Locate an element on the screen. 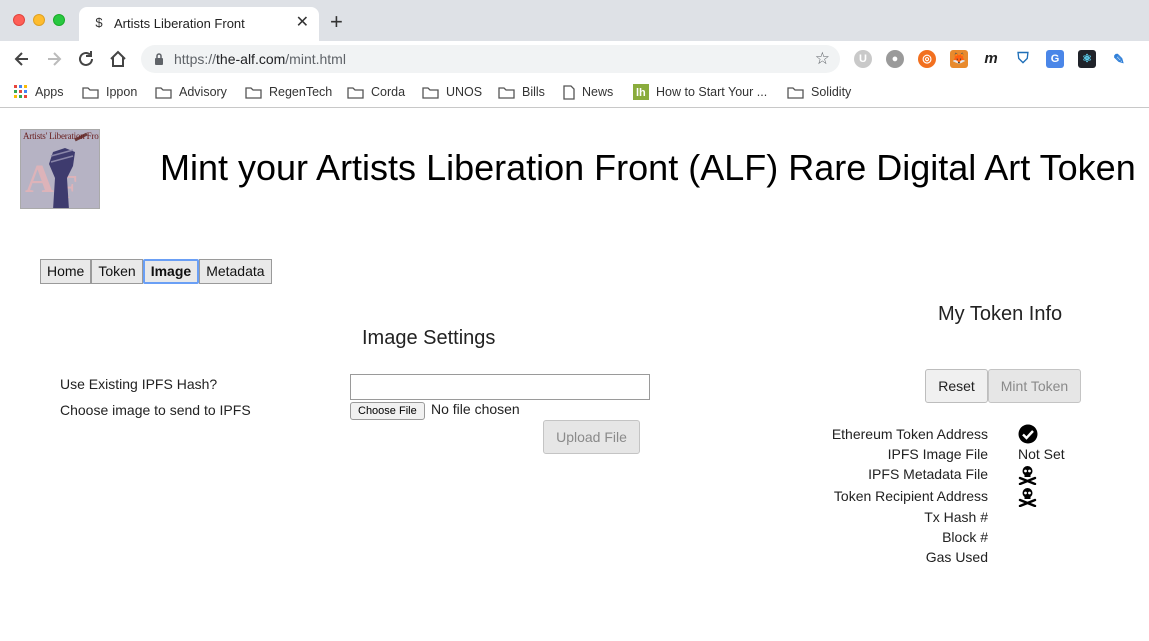 The image size is (1149, 641). page-icon is located at coordinates (569, 92).